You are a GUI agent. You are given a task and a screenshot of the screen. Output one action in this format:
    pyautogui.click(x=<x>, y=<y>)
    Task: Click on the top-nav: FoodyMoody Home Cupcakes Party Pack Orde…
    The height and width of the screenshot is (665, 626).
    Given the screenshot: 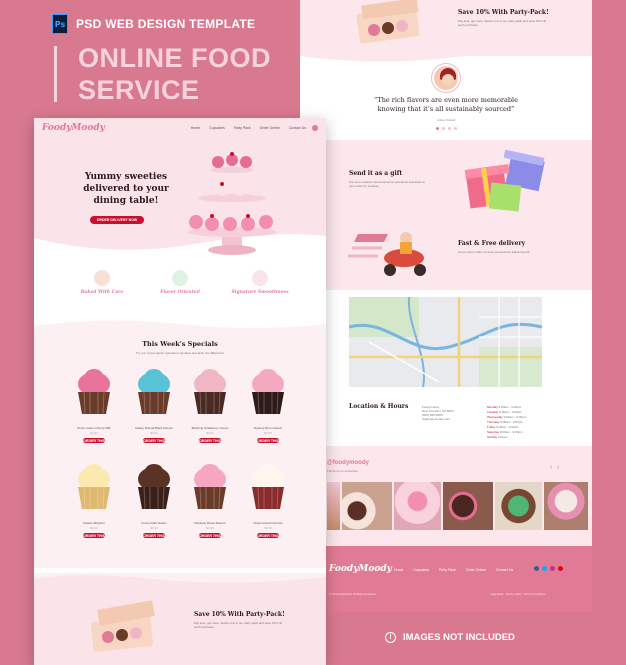 What is the action you would take?
    pyautogui.click(x=180, y=128)
    